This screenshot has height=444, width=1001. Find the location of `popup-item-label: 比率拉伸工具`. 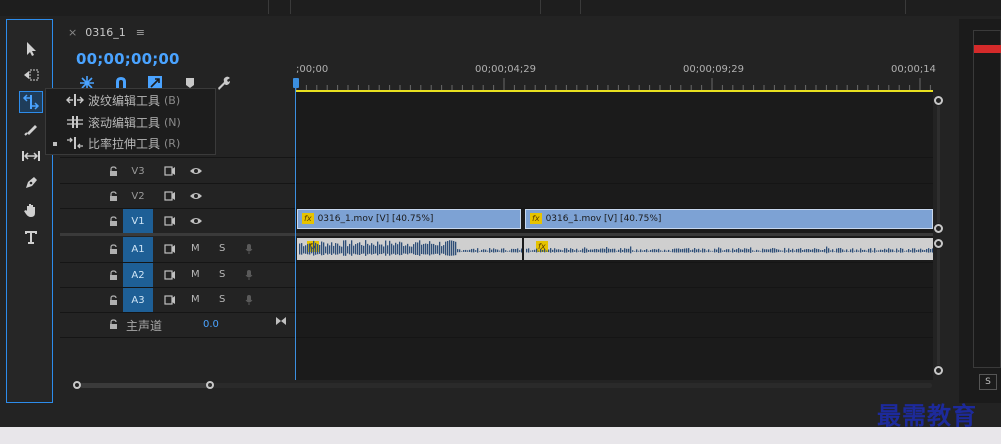

popup-item-label: 比率拉伸工具 is located at coordinates (124, 143).